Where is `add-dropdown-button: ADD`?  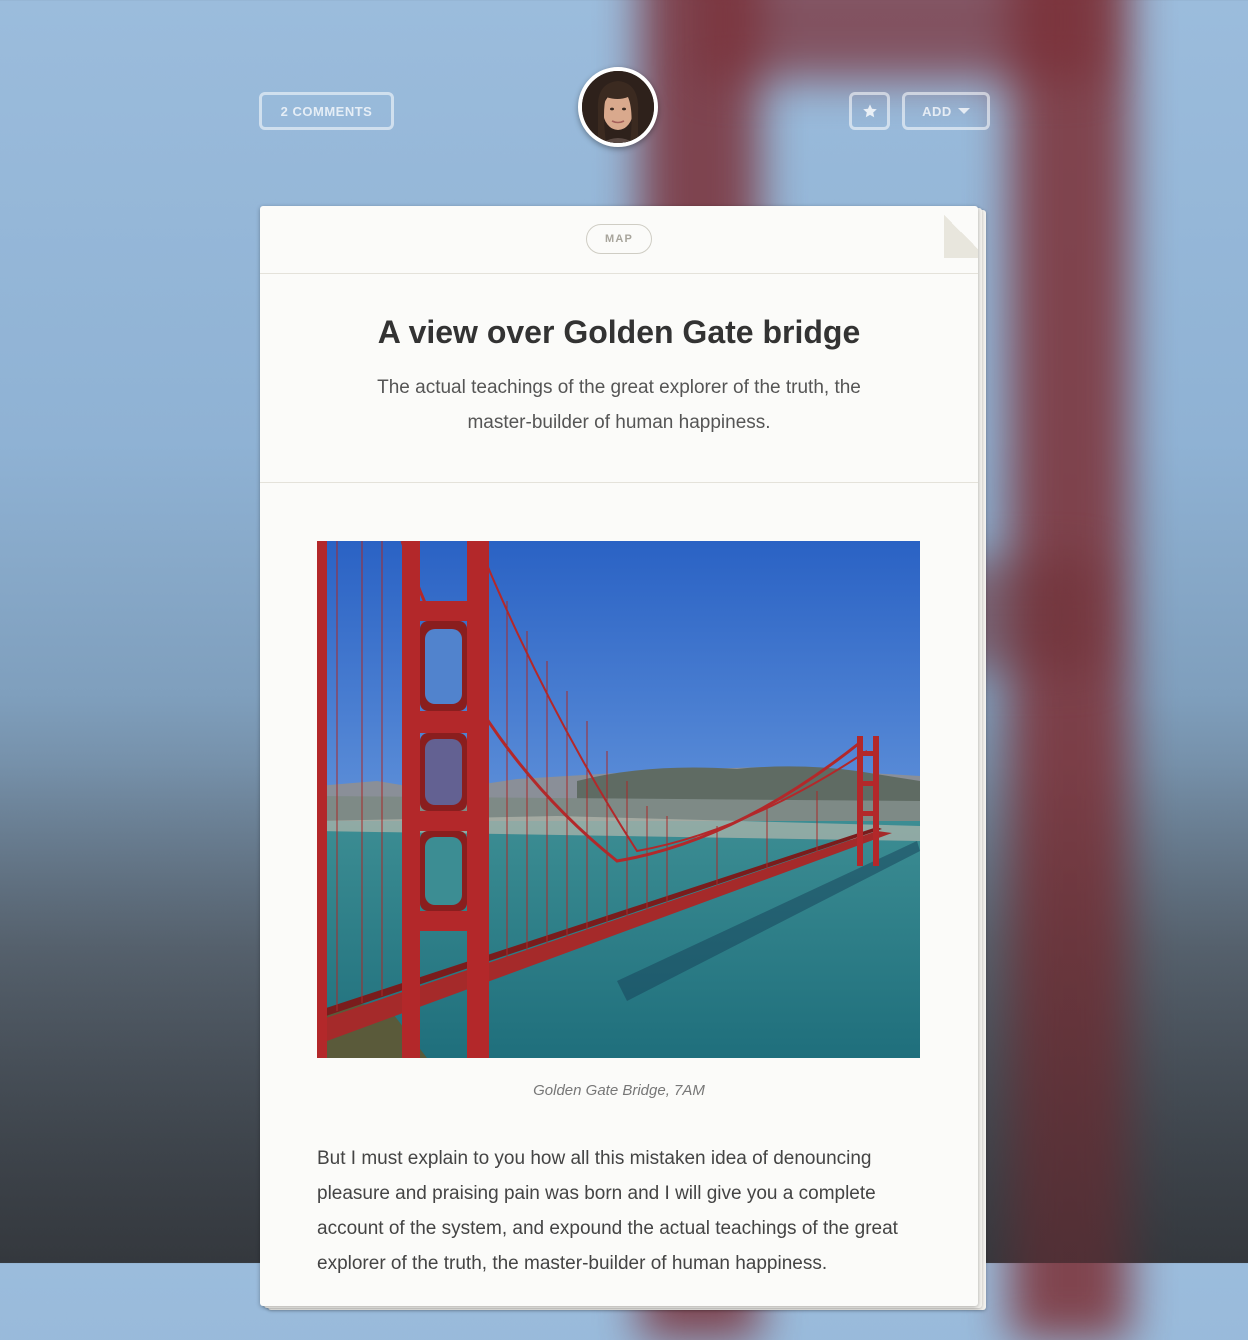
add-dropdown-button: ADD is located at coordinates (946, 111).